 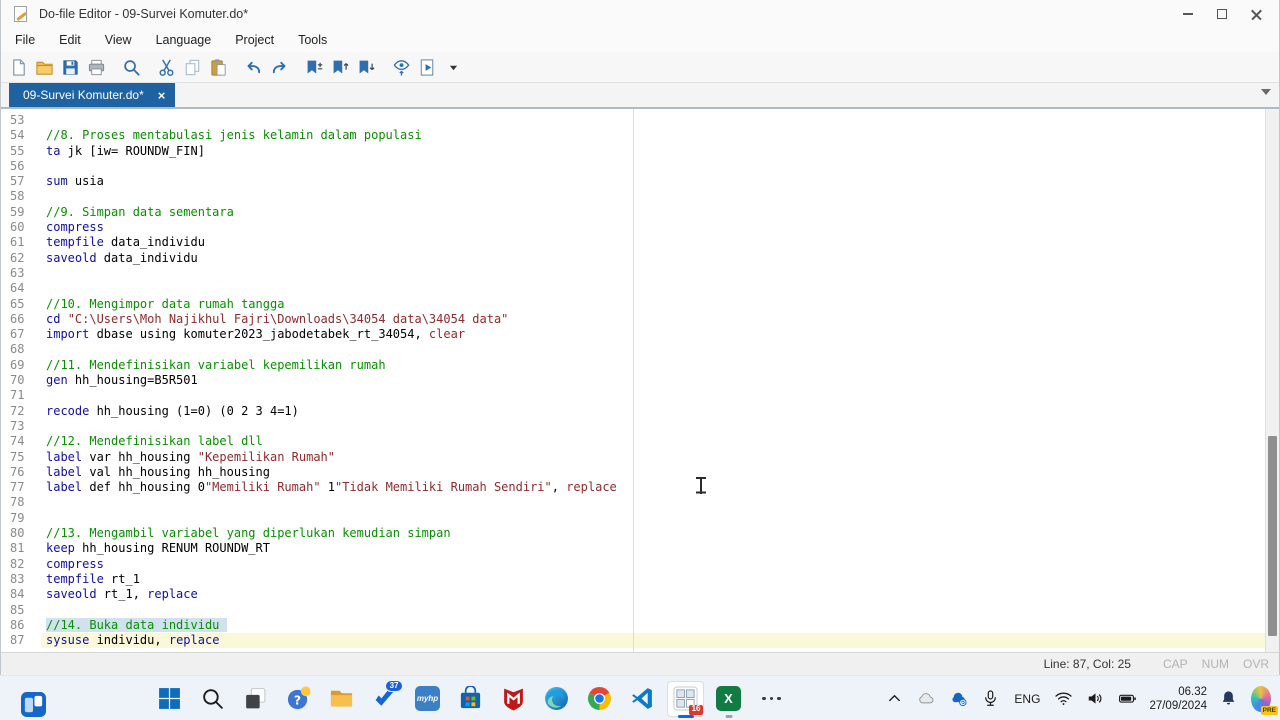 What do you see at coordinates (122, 594) in the screenshot?
I see `code-text: saveold rt_1, replace` at bounding box center [122, 594].